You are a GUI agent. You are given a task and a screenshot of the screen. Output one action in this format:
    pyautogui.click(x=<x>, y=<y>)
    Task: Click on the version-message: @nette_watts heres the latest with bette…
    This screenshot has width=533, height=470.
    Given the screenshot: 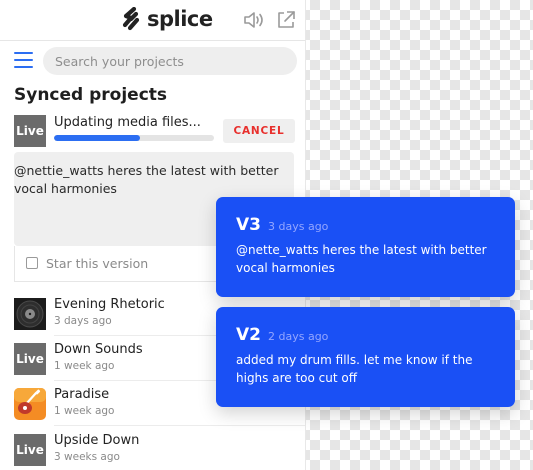 What is the action you would take?
    pyautogui.click(x=361, y=259)
    